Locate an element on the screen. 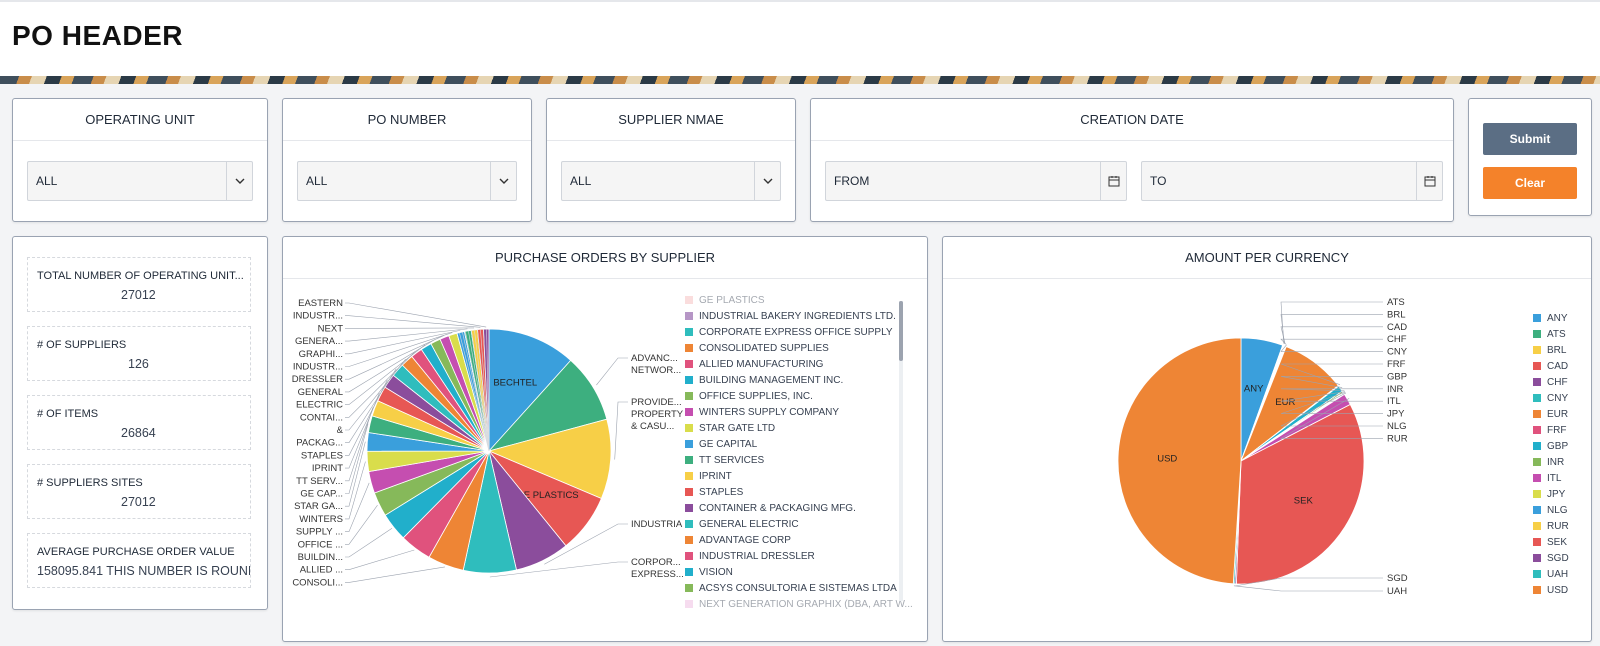  legend-item: SEK is located at coordinates (1550, 545).